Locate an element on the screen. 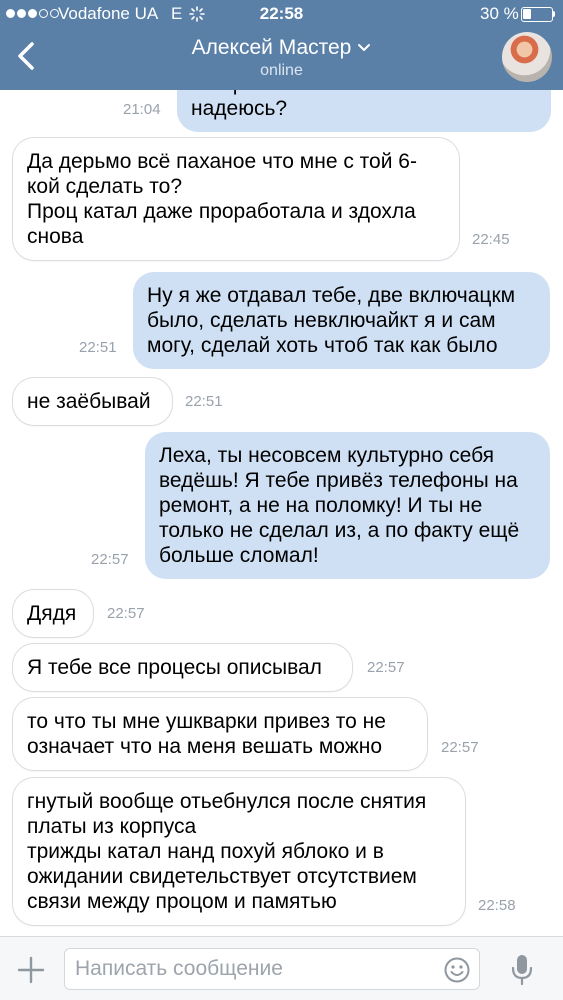 This screenshot has height=1000, width=563. incoming-message: Дядя is located at coordinates (53, 613).